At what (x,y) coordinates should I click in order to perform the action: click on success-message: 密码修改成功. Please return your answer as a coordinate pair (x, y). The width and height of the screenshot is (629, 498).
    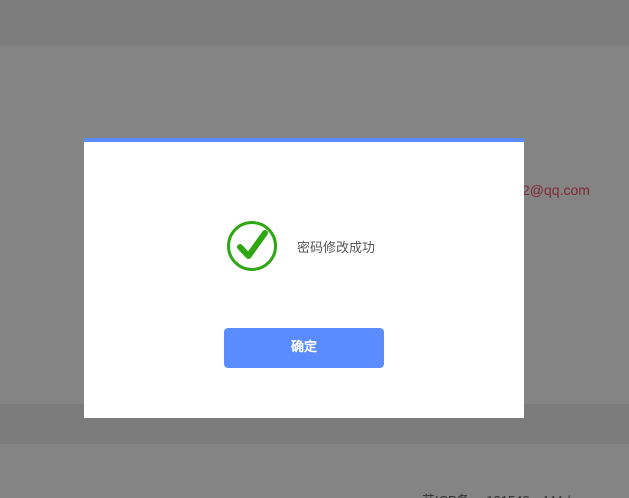
    Looking at the image, I should click on (336, 248).